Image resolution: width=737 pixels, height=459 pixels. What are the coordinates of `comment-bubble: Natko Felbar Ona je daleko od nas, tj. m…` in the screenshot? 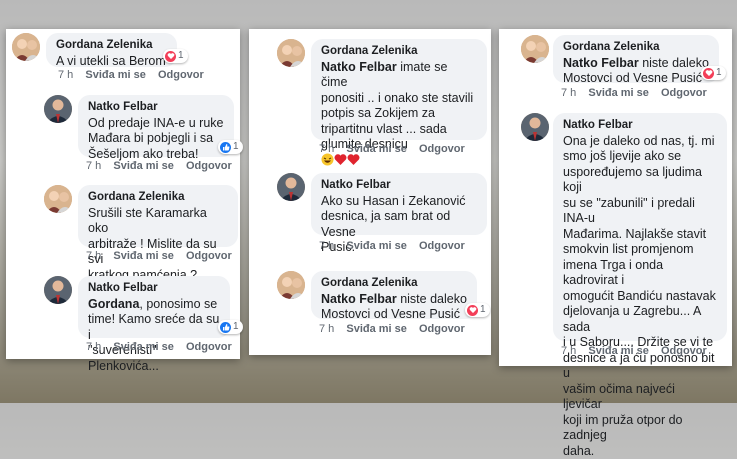 It's located at (640, 227).